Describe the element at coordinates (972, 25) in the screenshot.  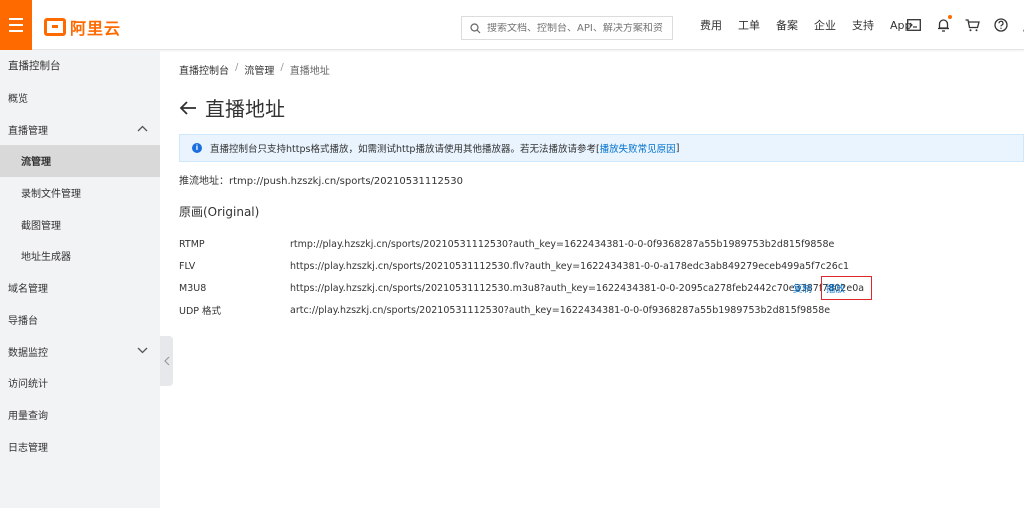
I see `cart-icon` at that location.